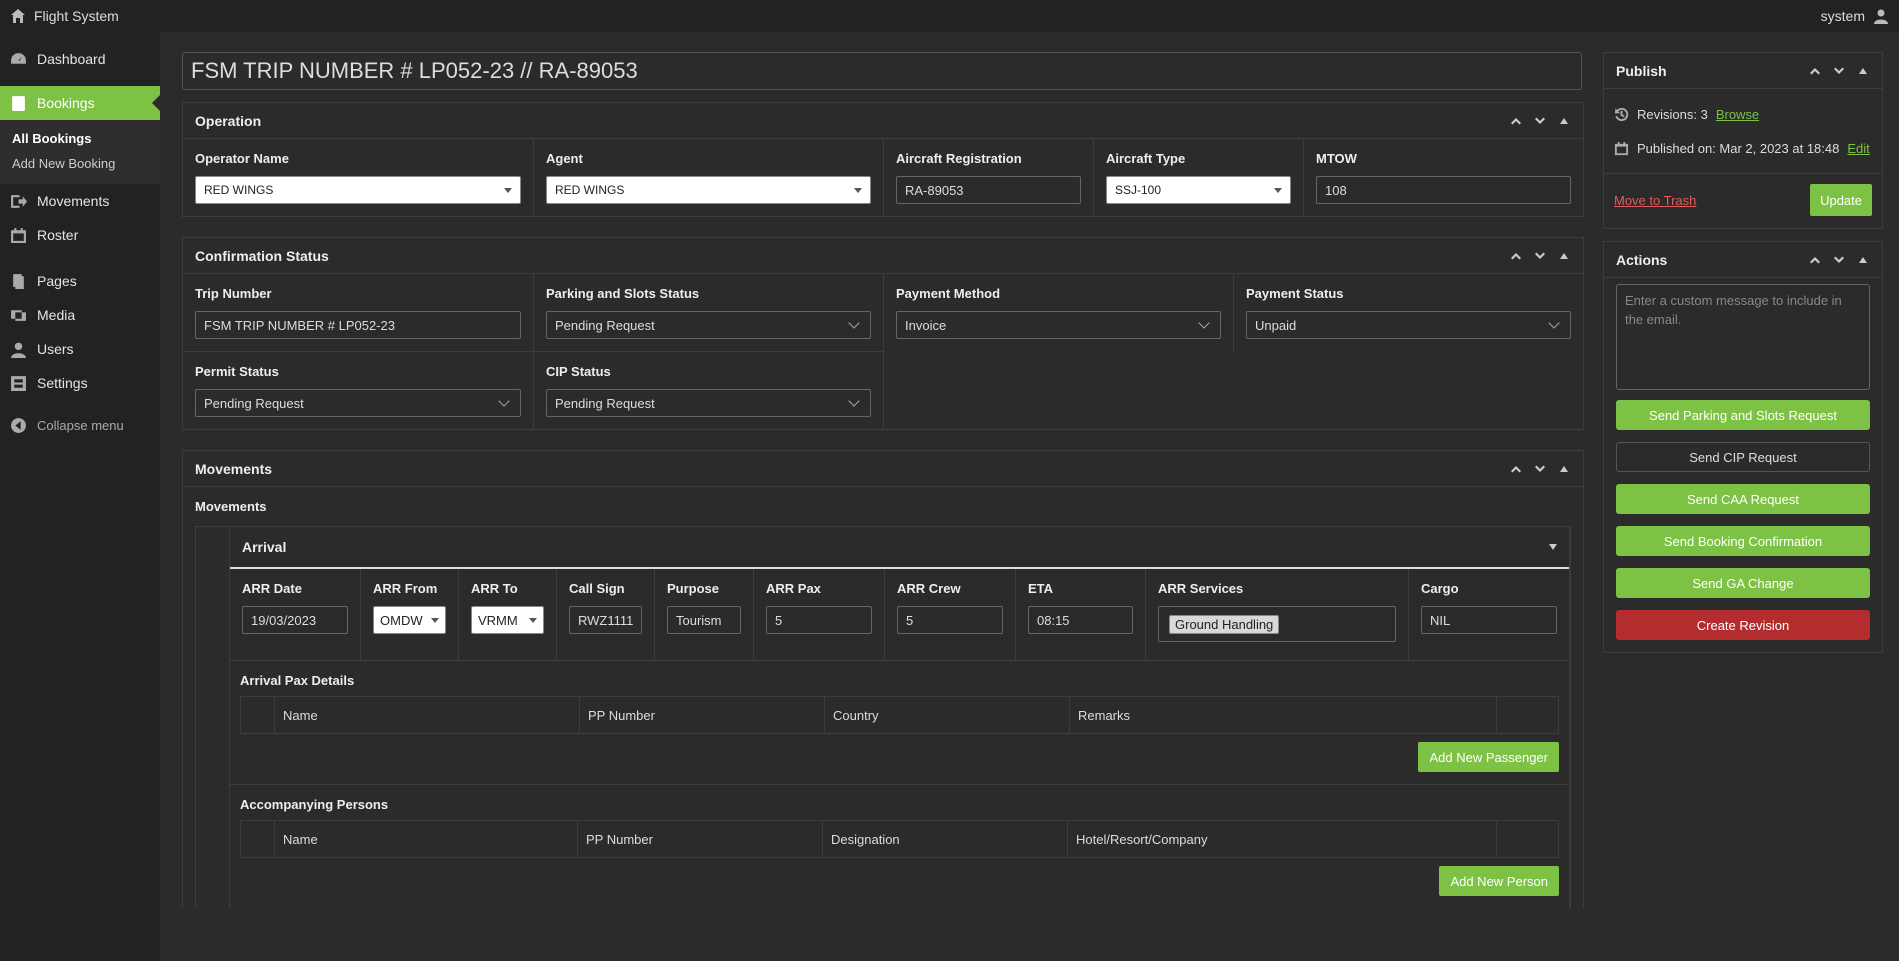 The height and width of the screenshot is (961, 1899). Describe the element at coordinates (237, 371) in the screenshot. I see `permit-status-label: Permit Status` at that location.